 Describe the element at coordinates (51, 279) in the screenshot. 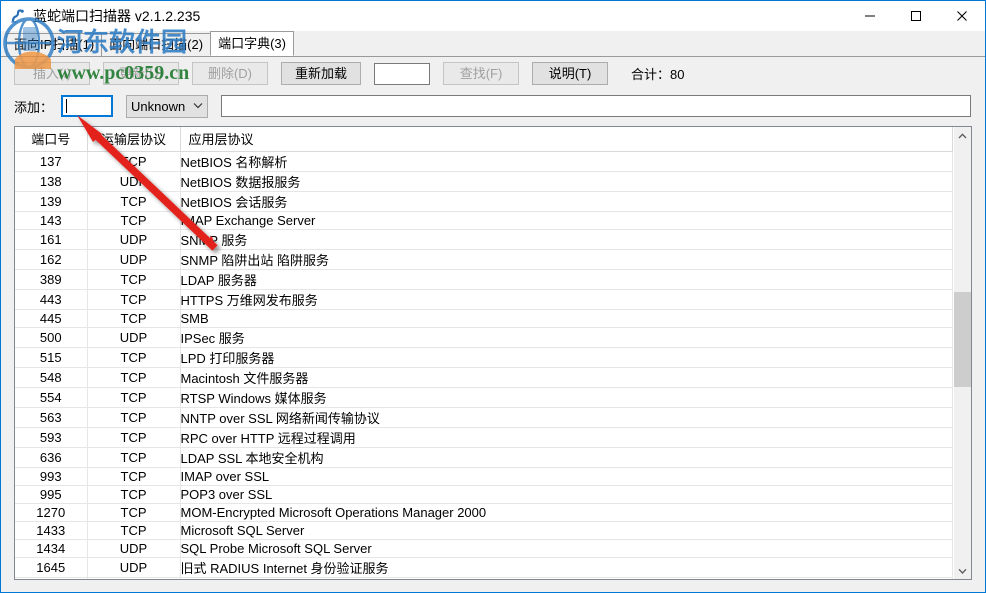

I see `cell-port: 389` at that location.